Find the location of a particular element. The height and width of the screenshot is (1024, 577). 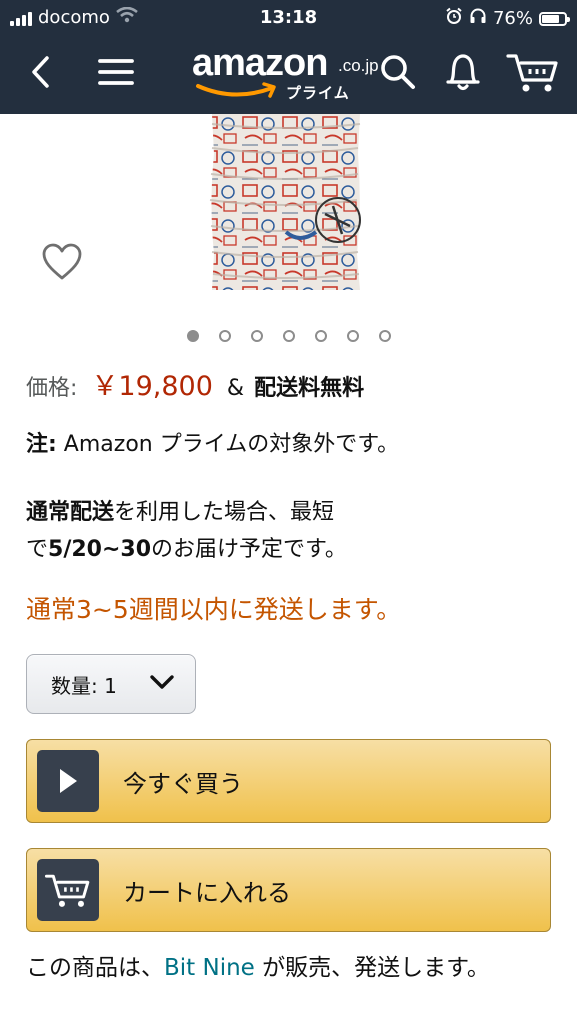

logo-domain: .co.jp is located at coordinates (358, 65).